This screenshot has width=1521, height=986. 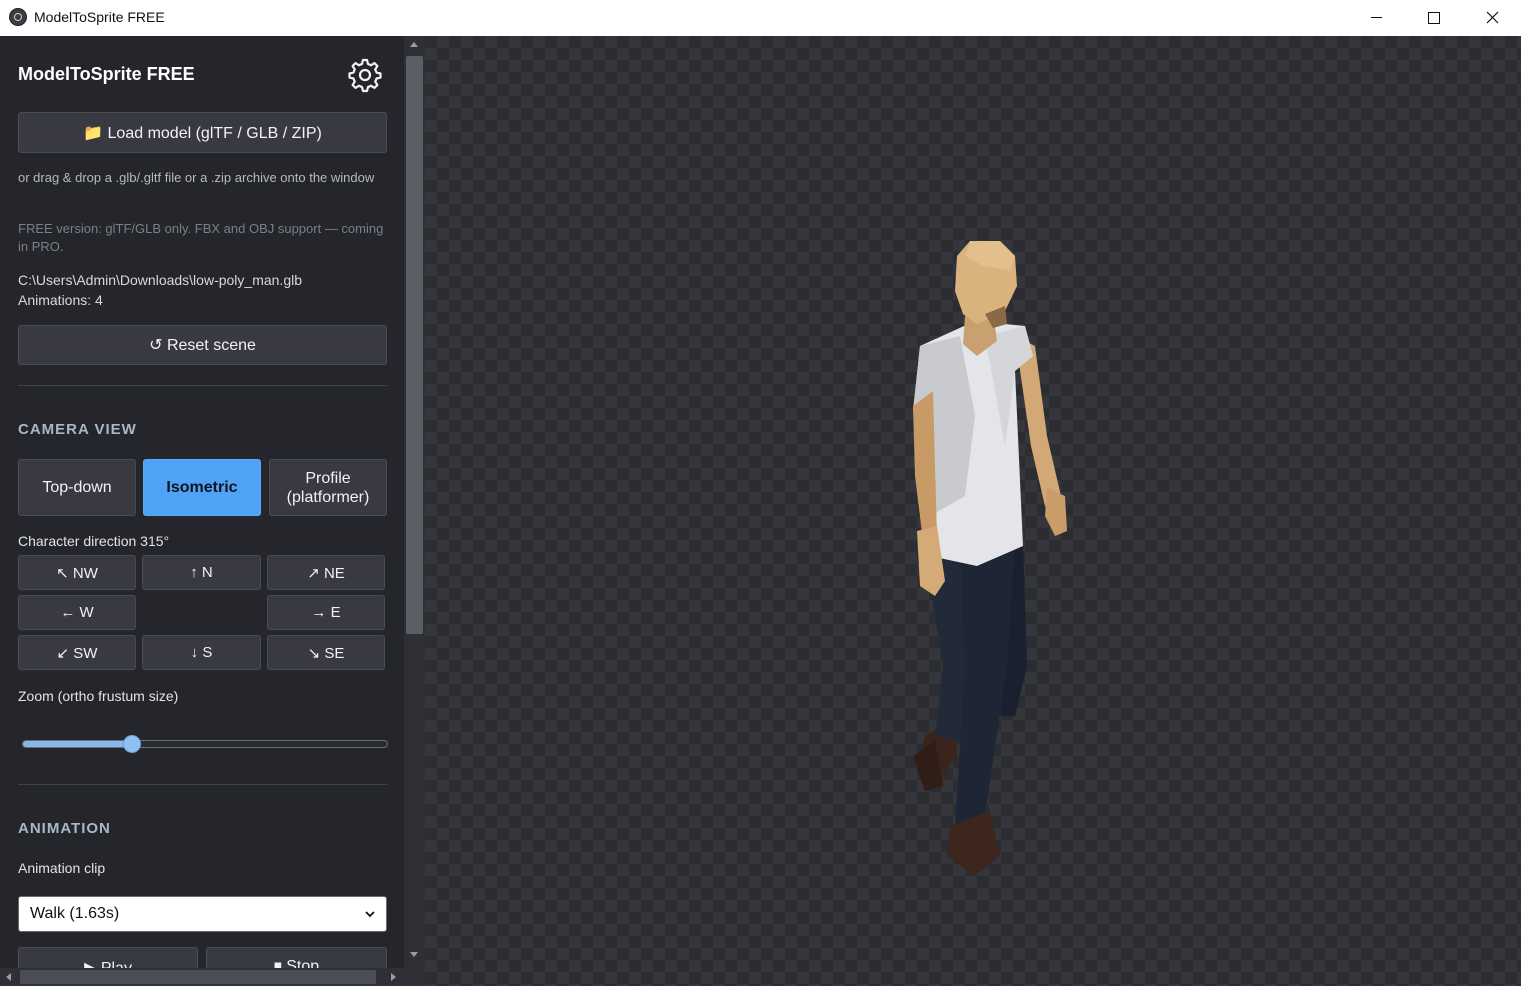 I want to click on direction-e-button: → E, so click(x=326, y=612).